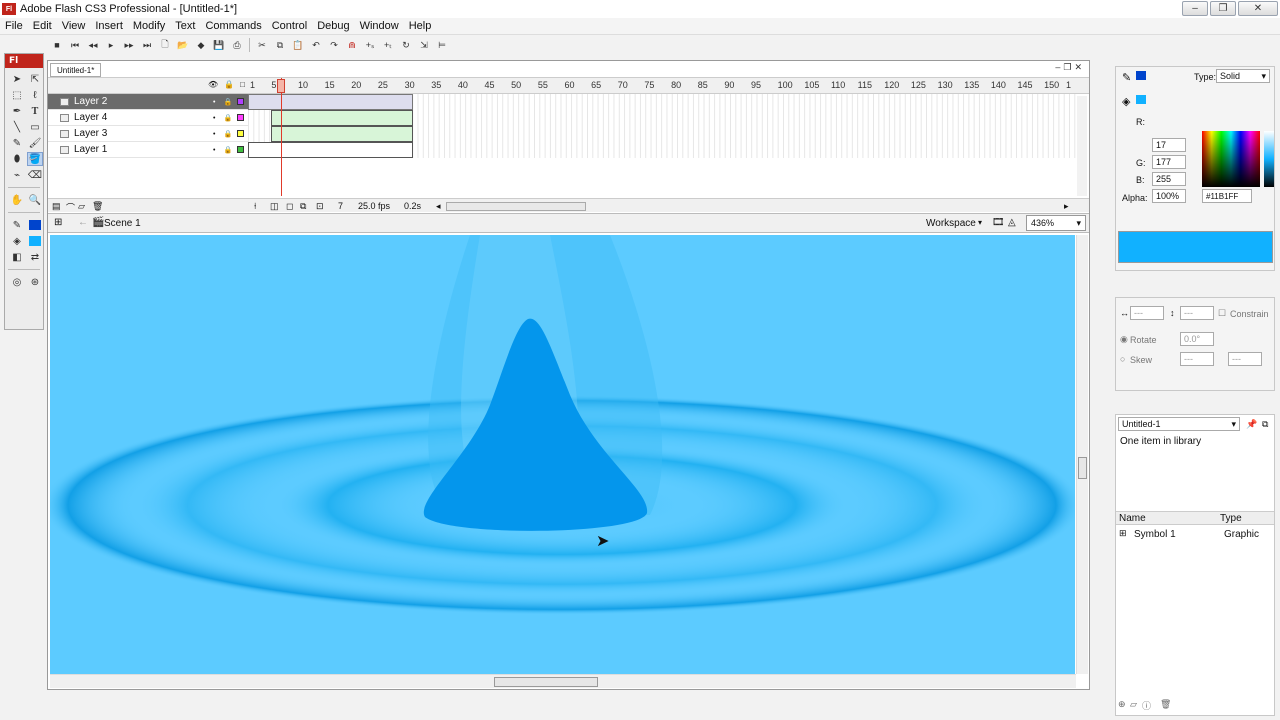  What do you see at coordinates (274, 206) in the screenshot?
I see `onion-skin-icon: ◫` at bounding box center [274, 206].